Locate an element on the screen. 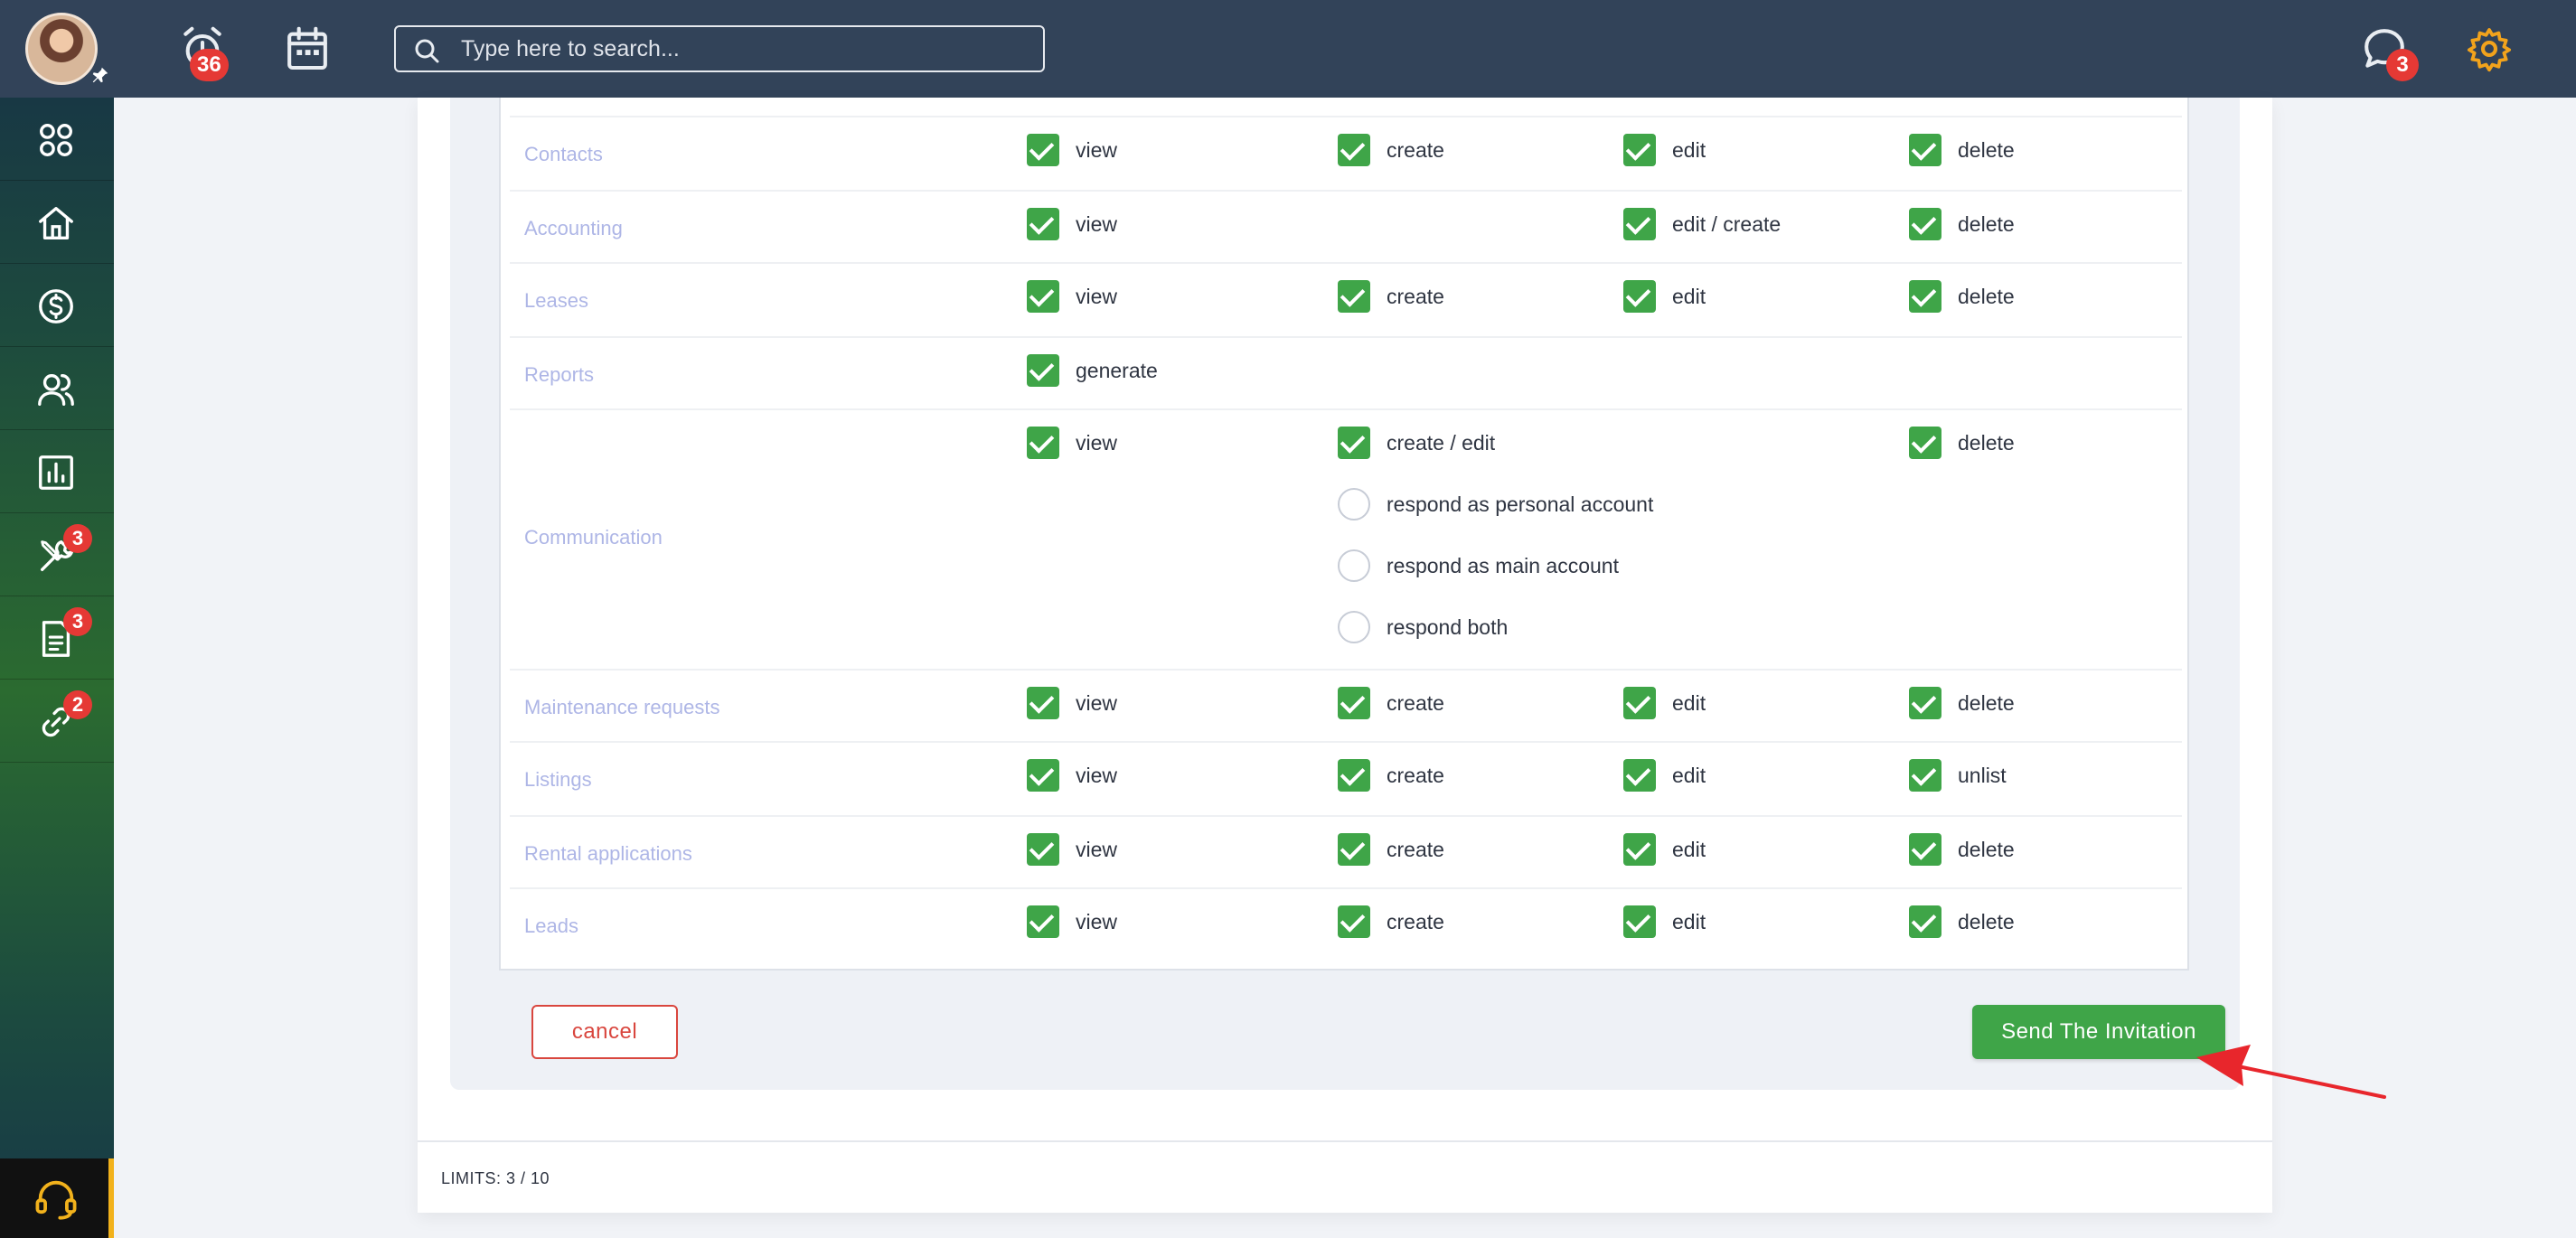 The image size is (2576, 1238). chart-icon is located at coordinates (56, 472).